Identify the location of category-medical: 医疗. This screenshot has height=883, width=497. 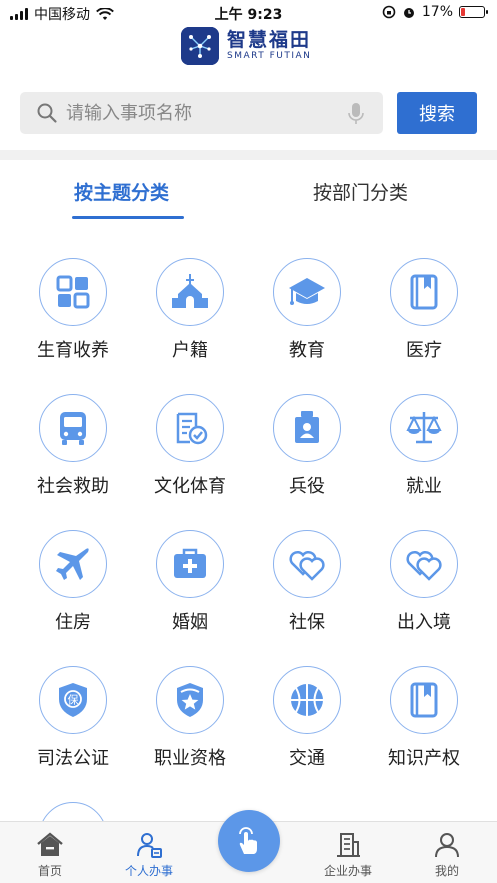
(424, 310).